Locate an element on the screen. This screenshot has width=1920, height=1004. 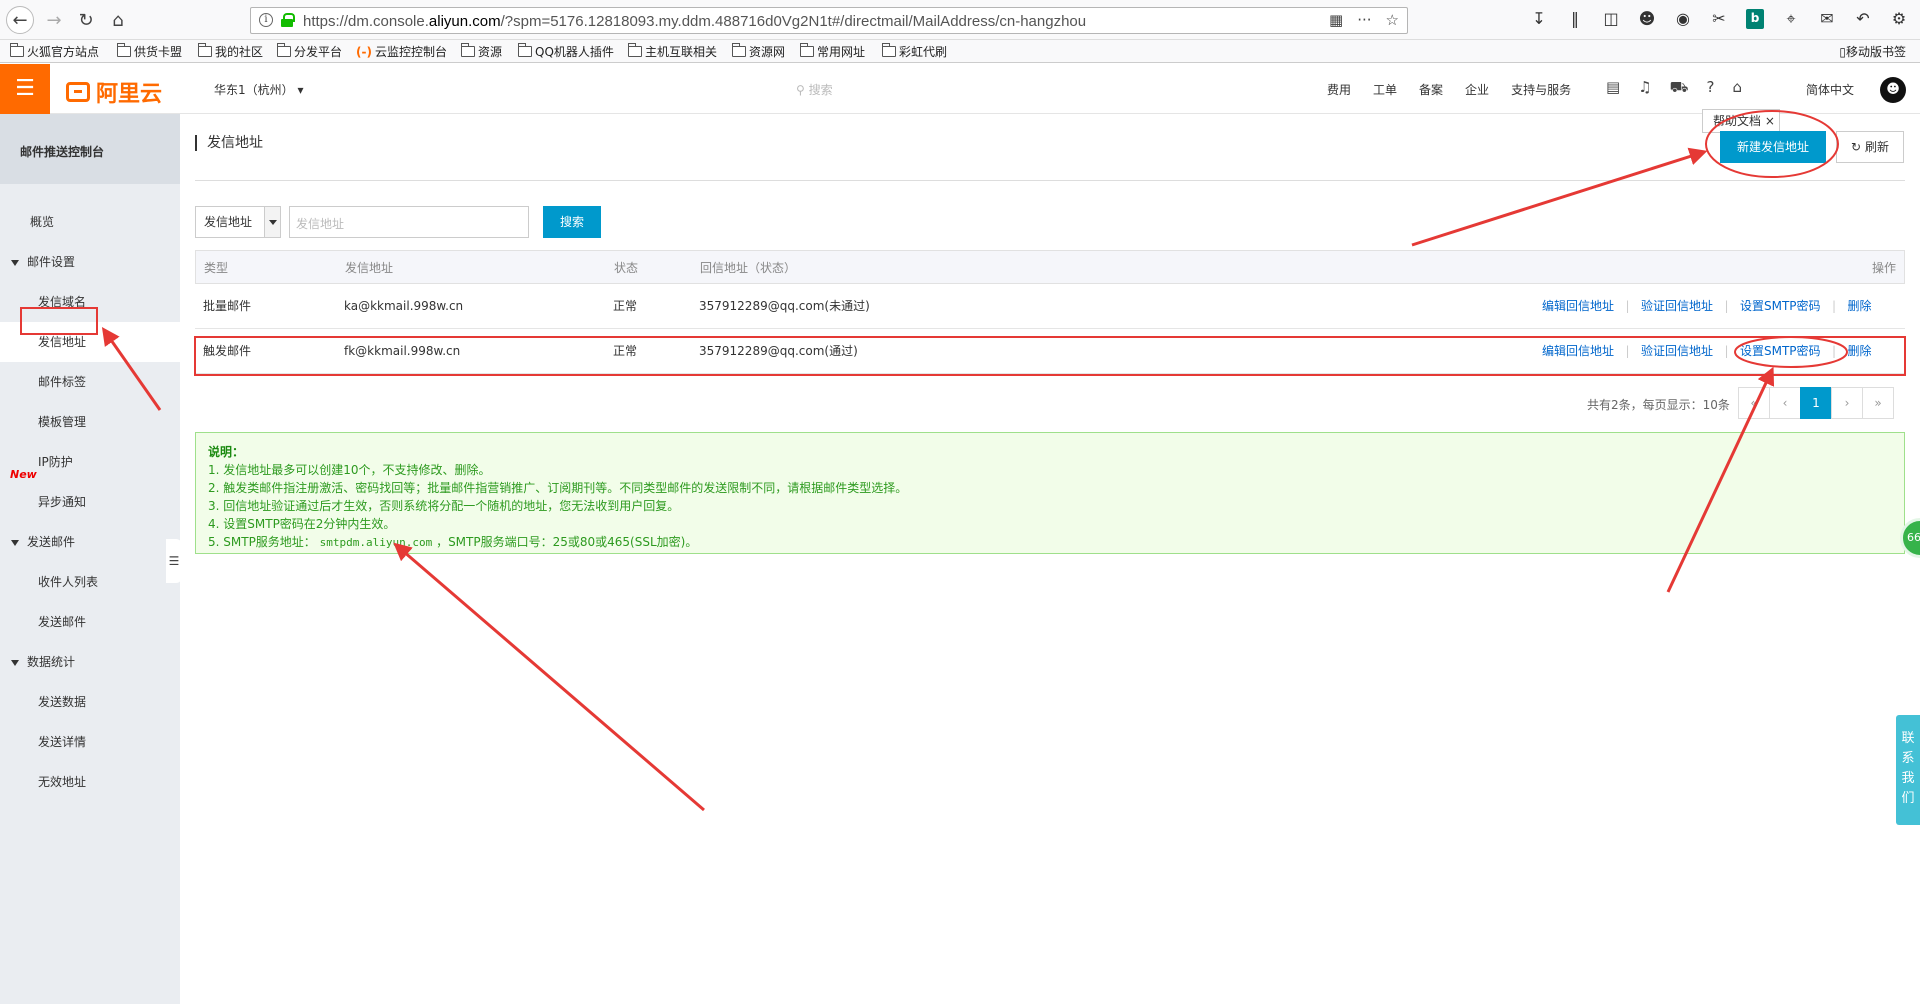
notes-title: 说明： is located at coordinates (226, 452).